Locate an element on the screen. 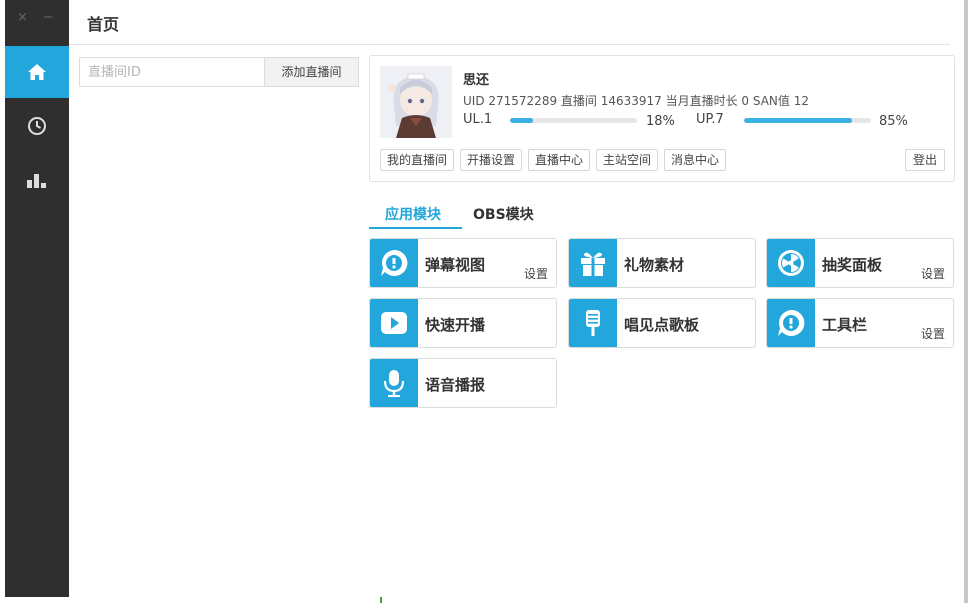 This screenshot has height=603, width=968. lottery-wheel-icon is located at coordinates (791, 263).